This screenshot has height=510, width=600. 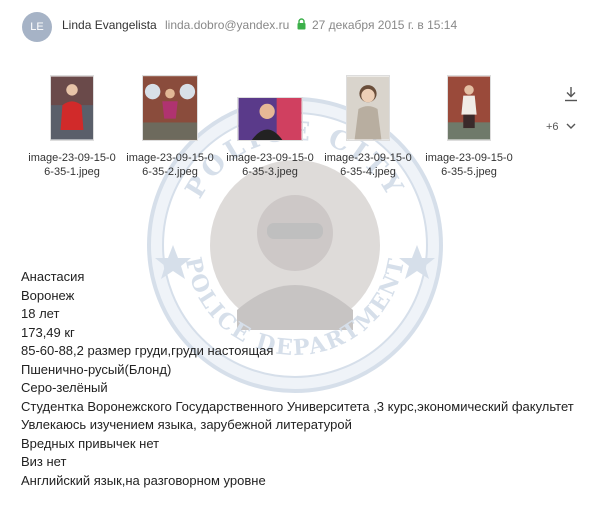 I want to click on attachment-4: image-23-09-15-06-35-4.jpeg, so click(x=368, y=126).